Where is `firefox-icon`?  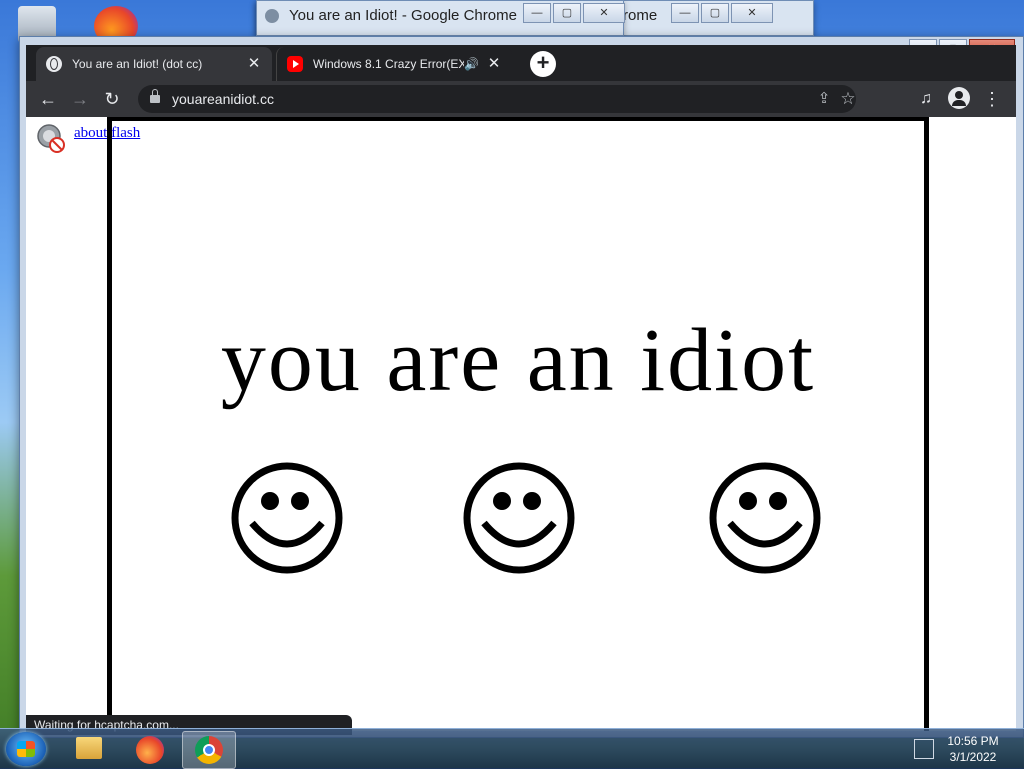 firefox-icon is located at coordinates (150, 750).